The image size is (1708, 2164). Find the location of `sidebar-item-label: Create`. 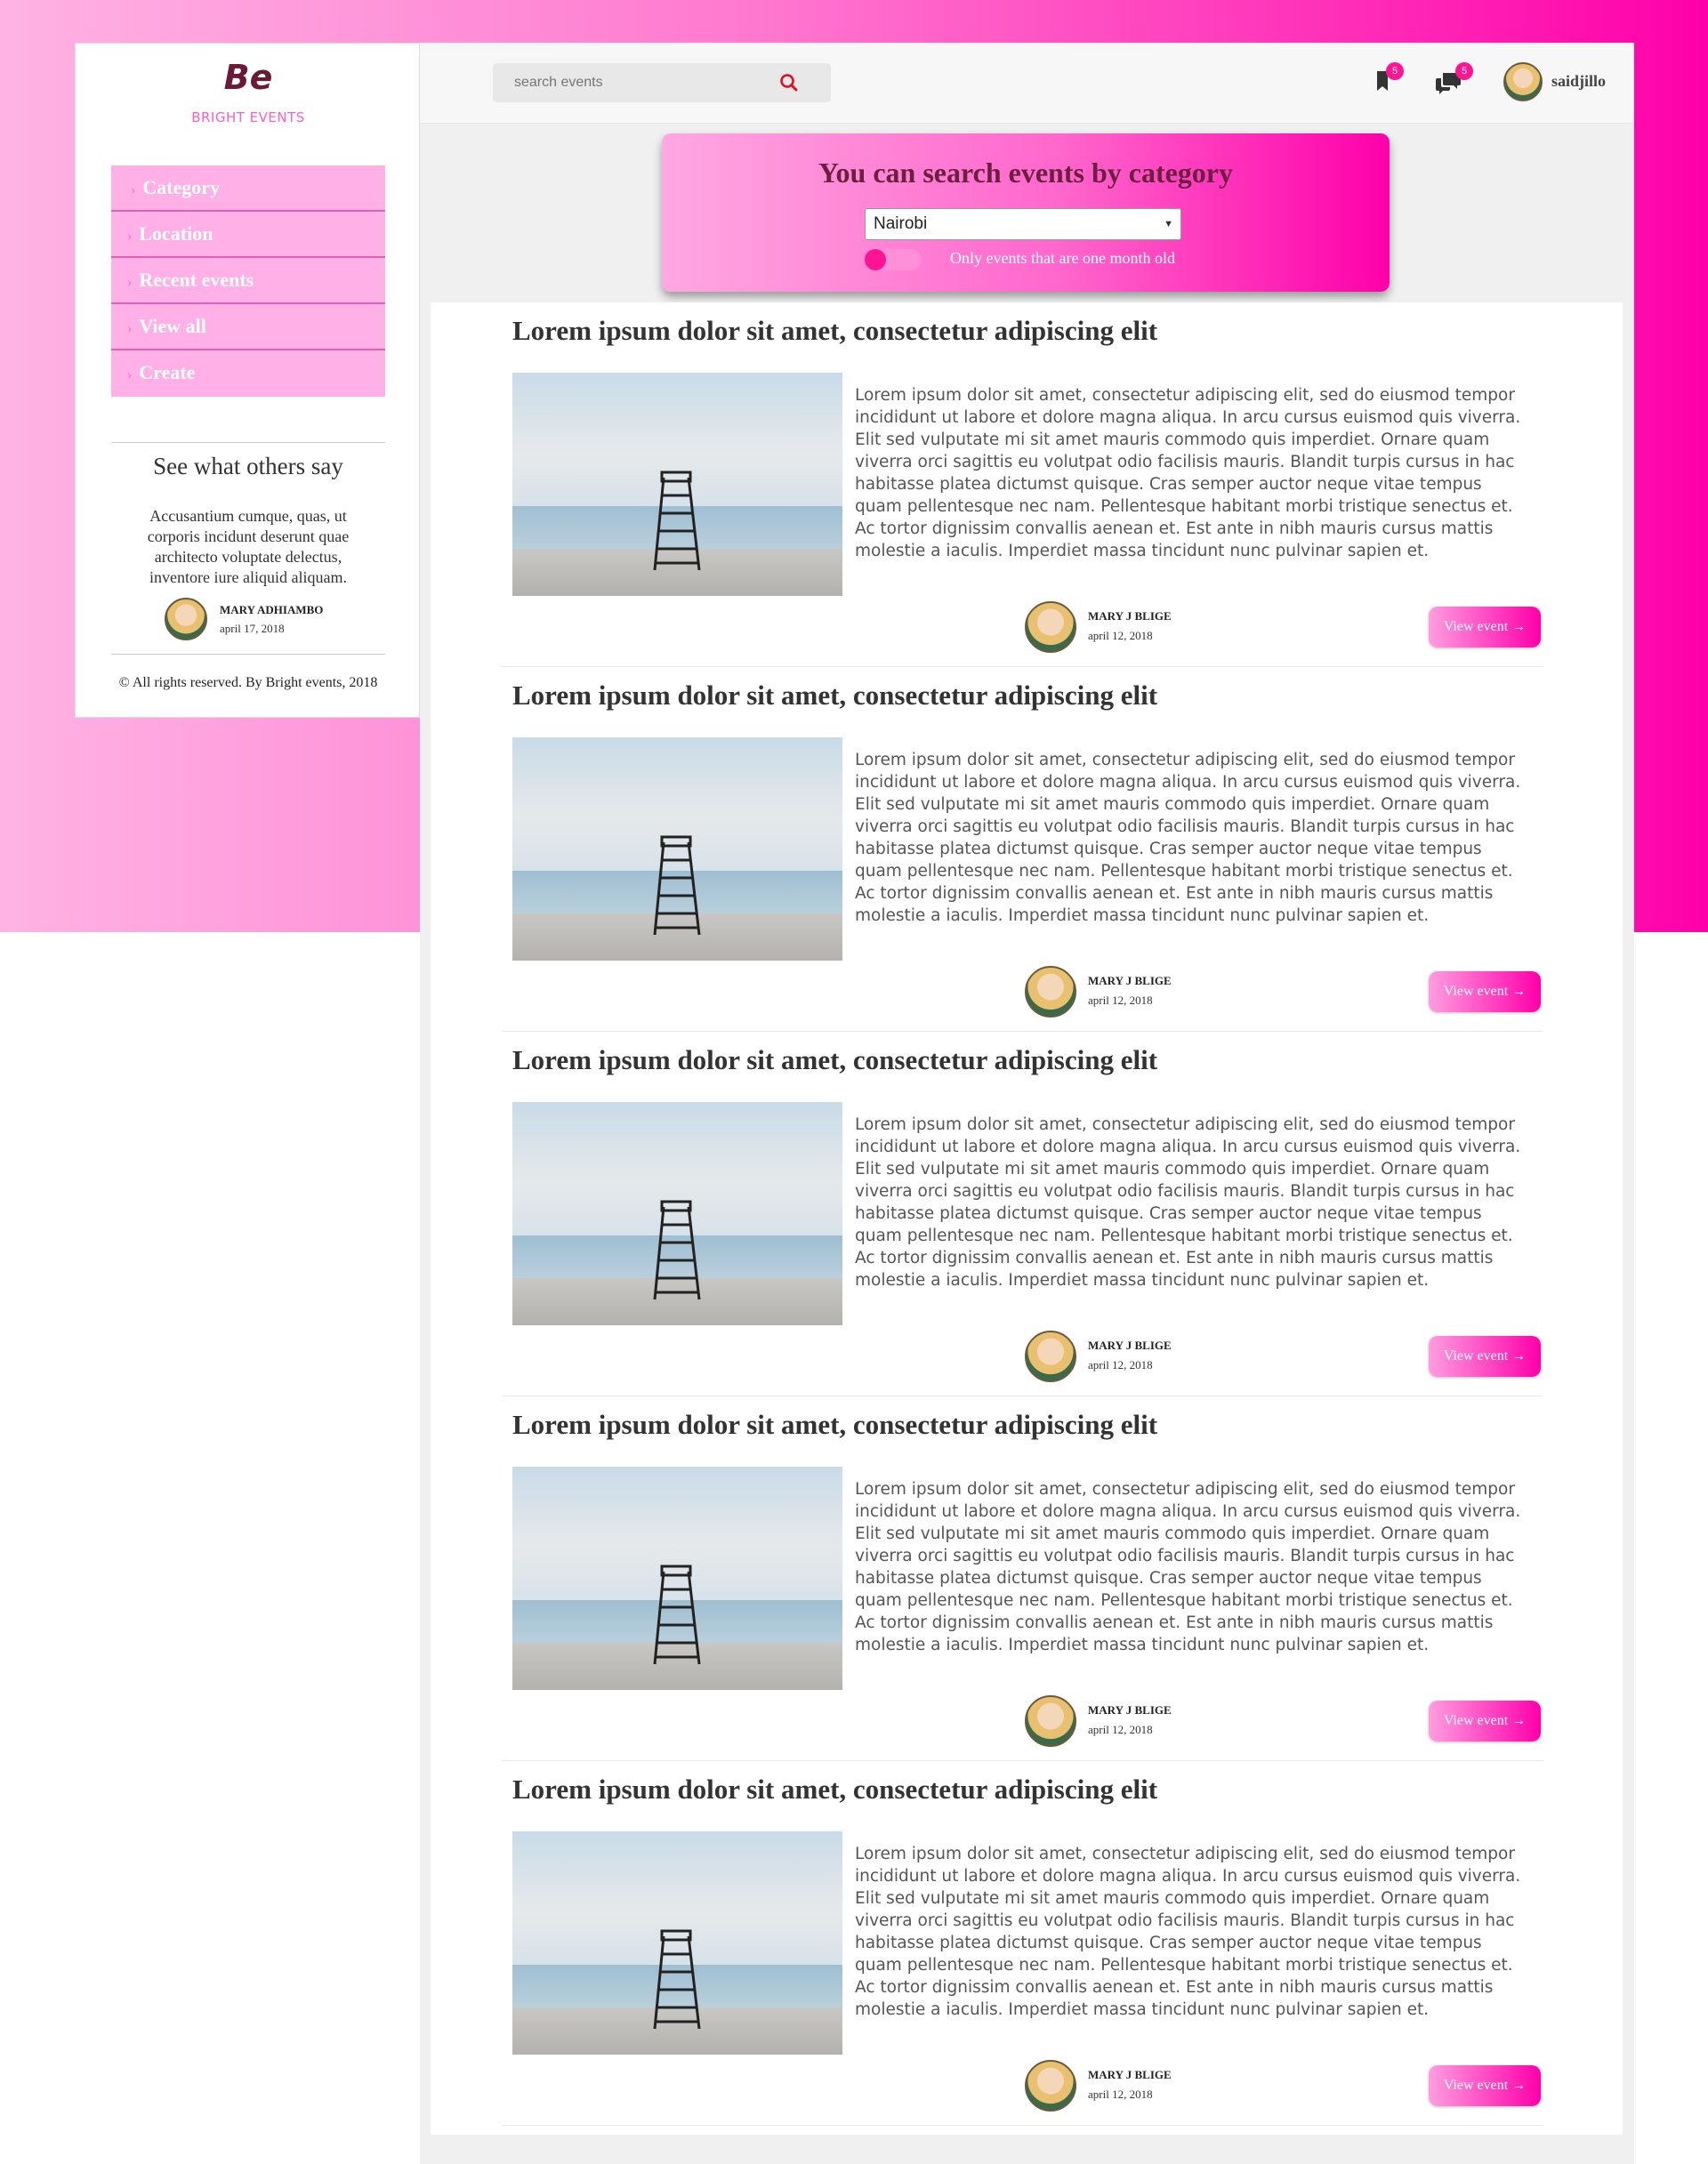

sidebar-item-label: Create is located at coordinates (167, 372).